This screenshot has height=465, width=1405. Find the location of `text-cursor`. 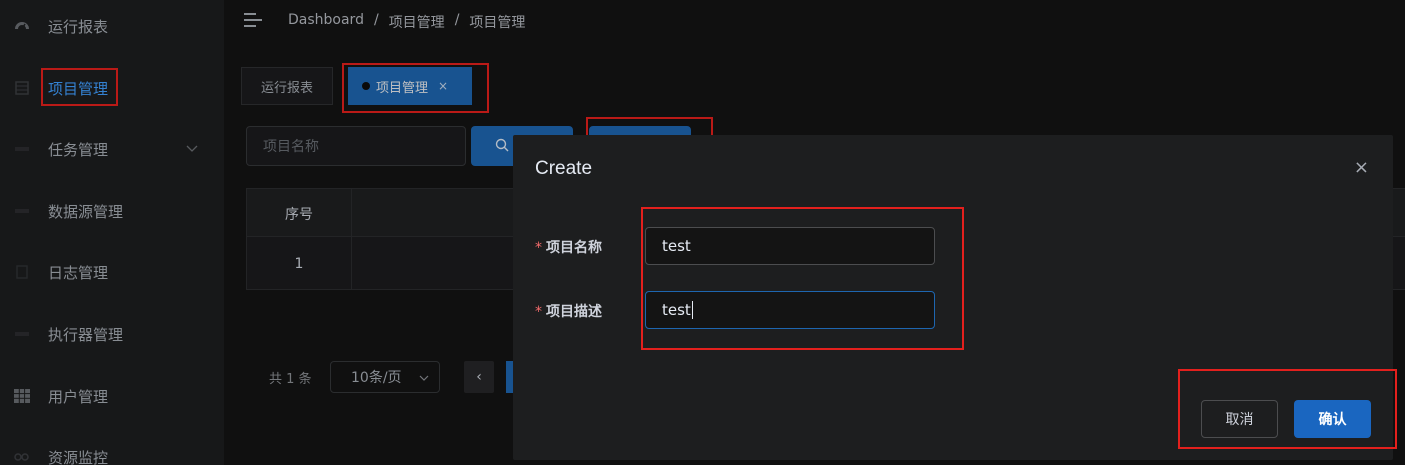

text-cursor is located at coordinates (692, 310).